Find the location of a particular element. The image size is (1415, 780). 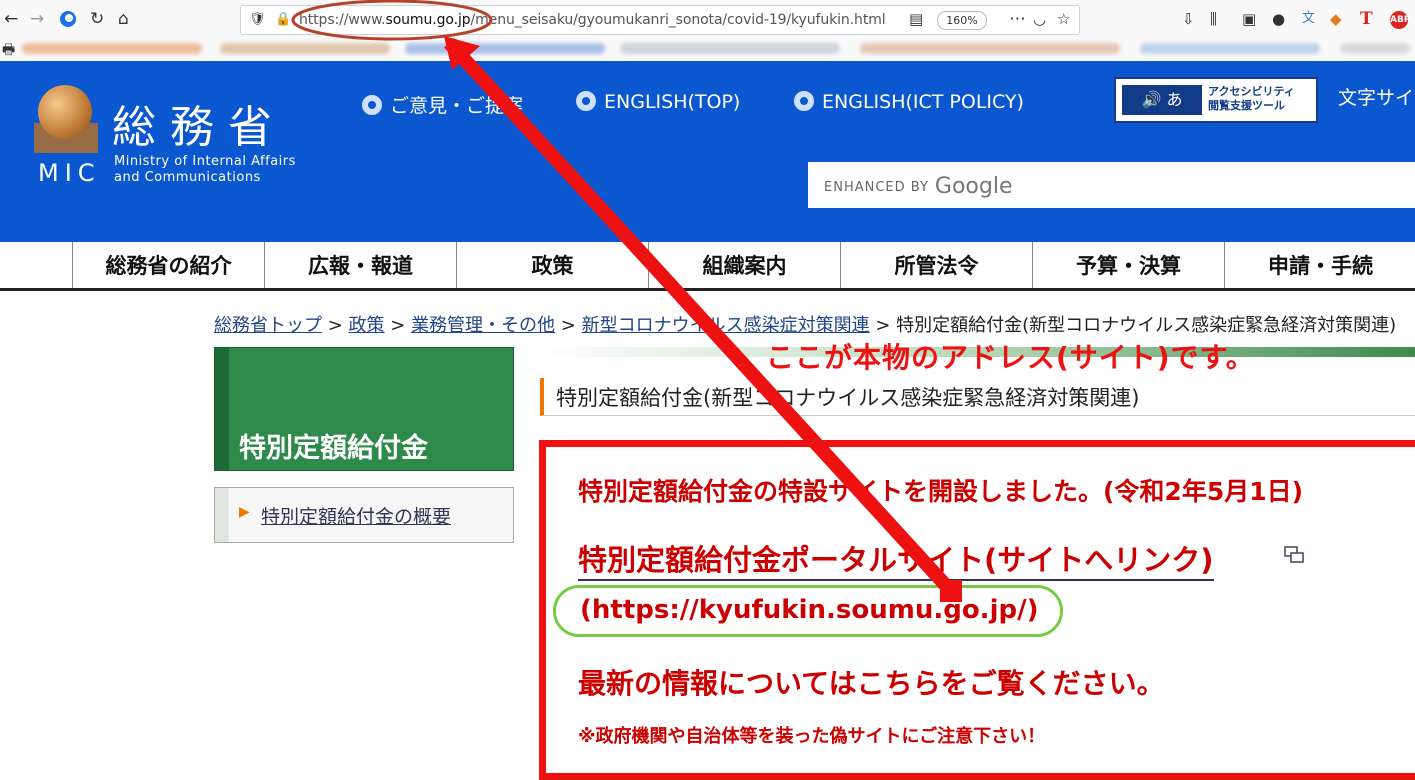

abp-icon: ABP is located at coordinates (1400, 20).